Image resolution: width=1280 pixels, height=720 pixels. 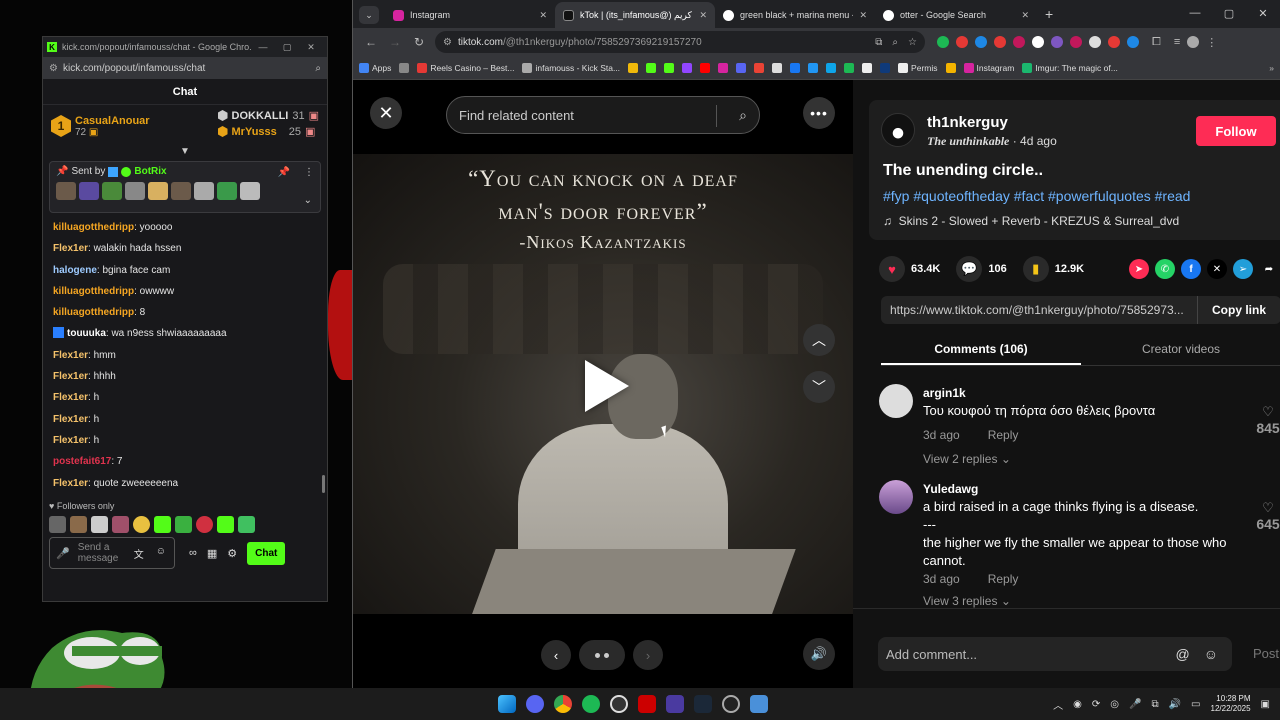 What do you see at coordinates (741, 67) in the screenshot?
I see `discord-icon` at bounding box center [741, 67].